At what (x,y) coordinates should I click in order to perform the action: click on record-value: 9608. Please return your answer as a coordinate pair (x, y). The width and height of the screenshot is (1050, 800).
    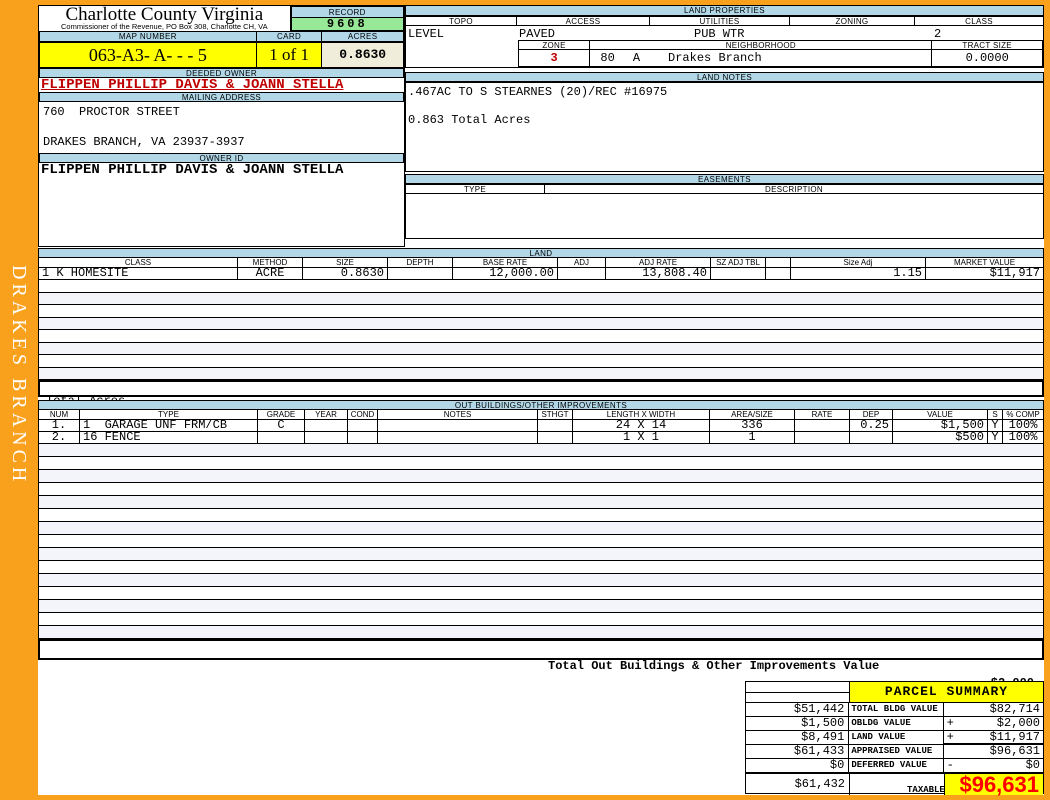
    Looking at the image, I should click on (347, 24).